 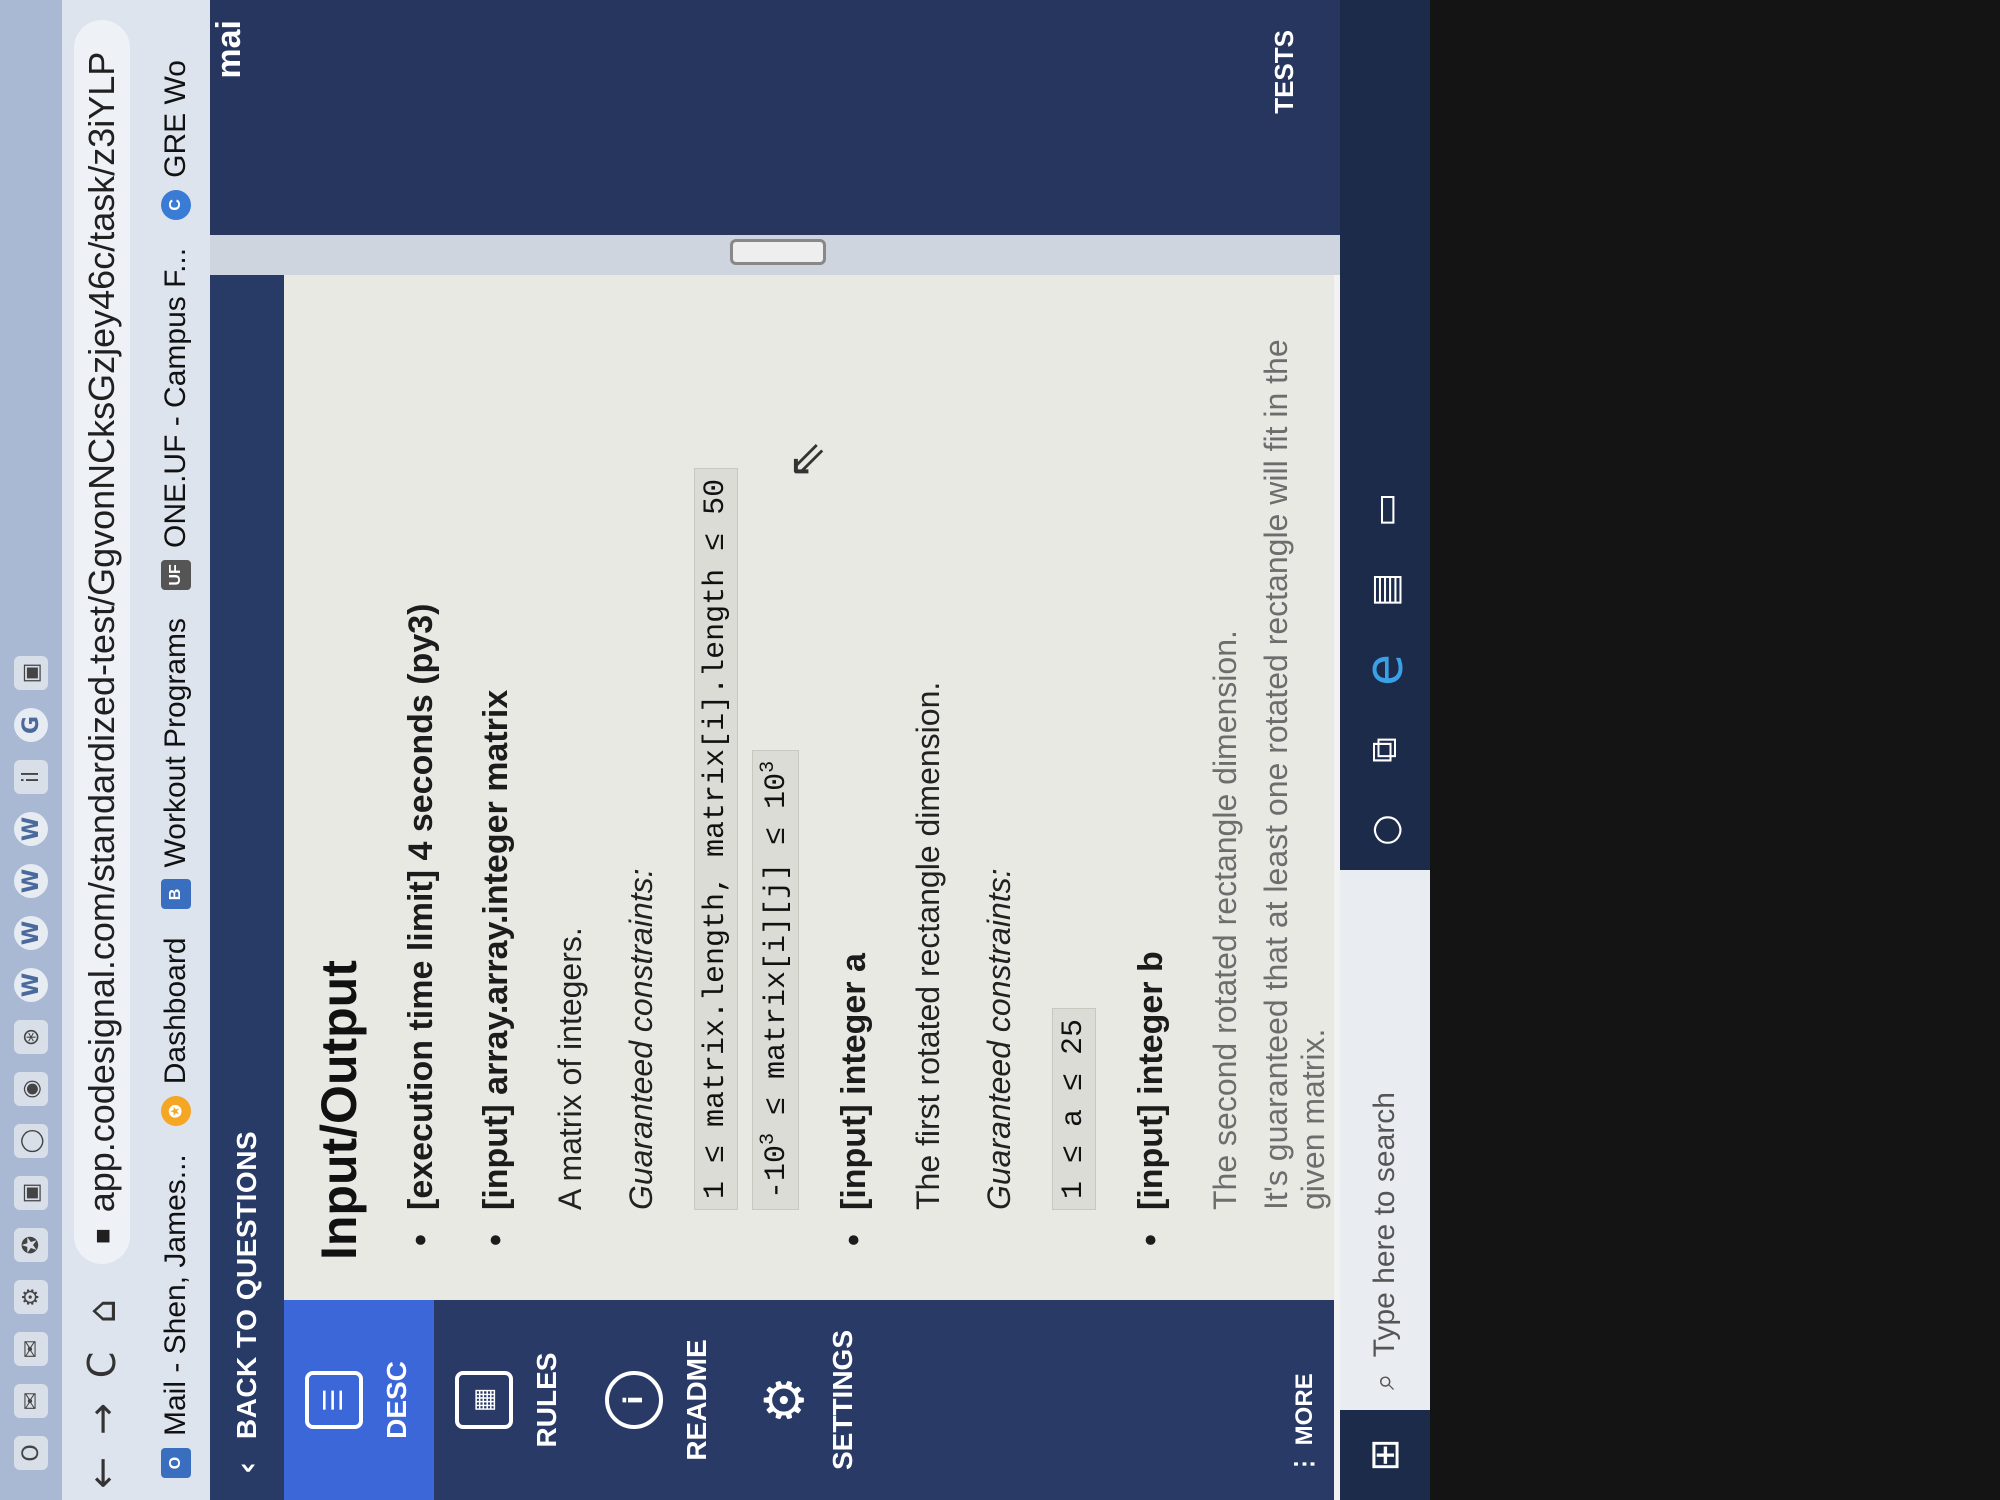 I want to click on a-constraint: 1 ≤ a ≤ 25, so click(x=1074, y=1108).